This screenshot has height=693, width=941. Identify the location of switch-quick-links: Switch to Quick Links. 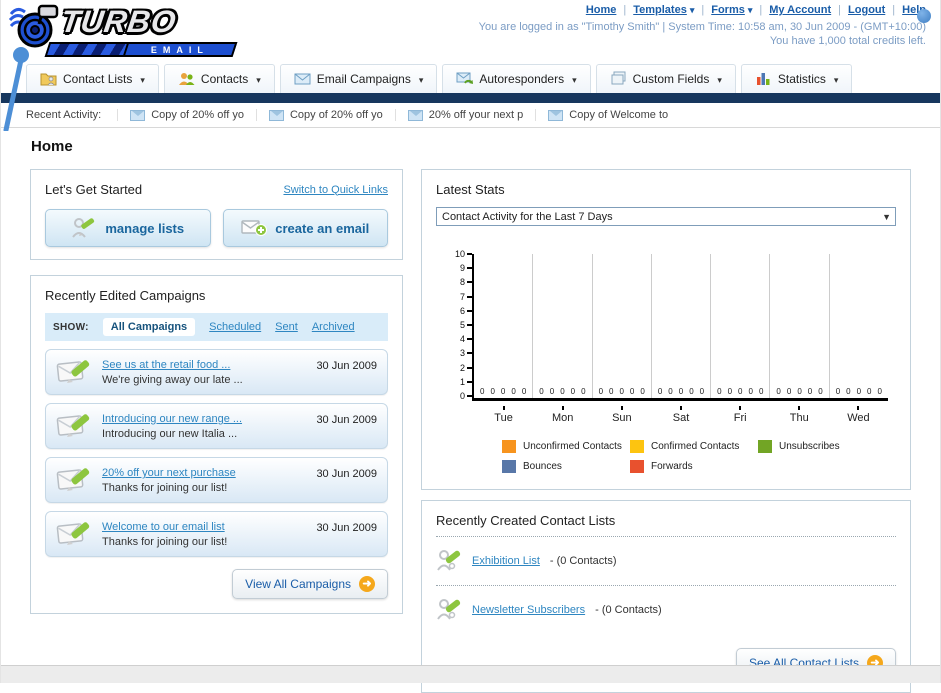
(335, 190).